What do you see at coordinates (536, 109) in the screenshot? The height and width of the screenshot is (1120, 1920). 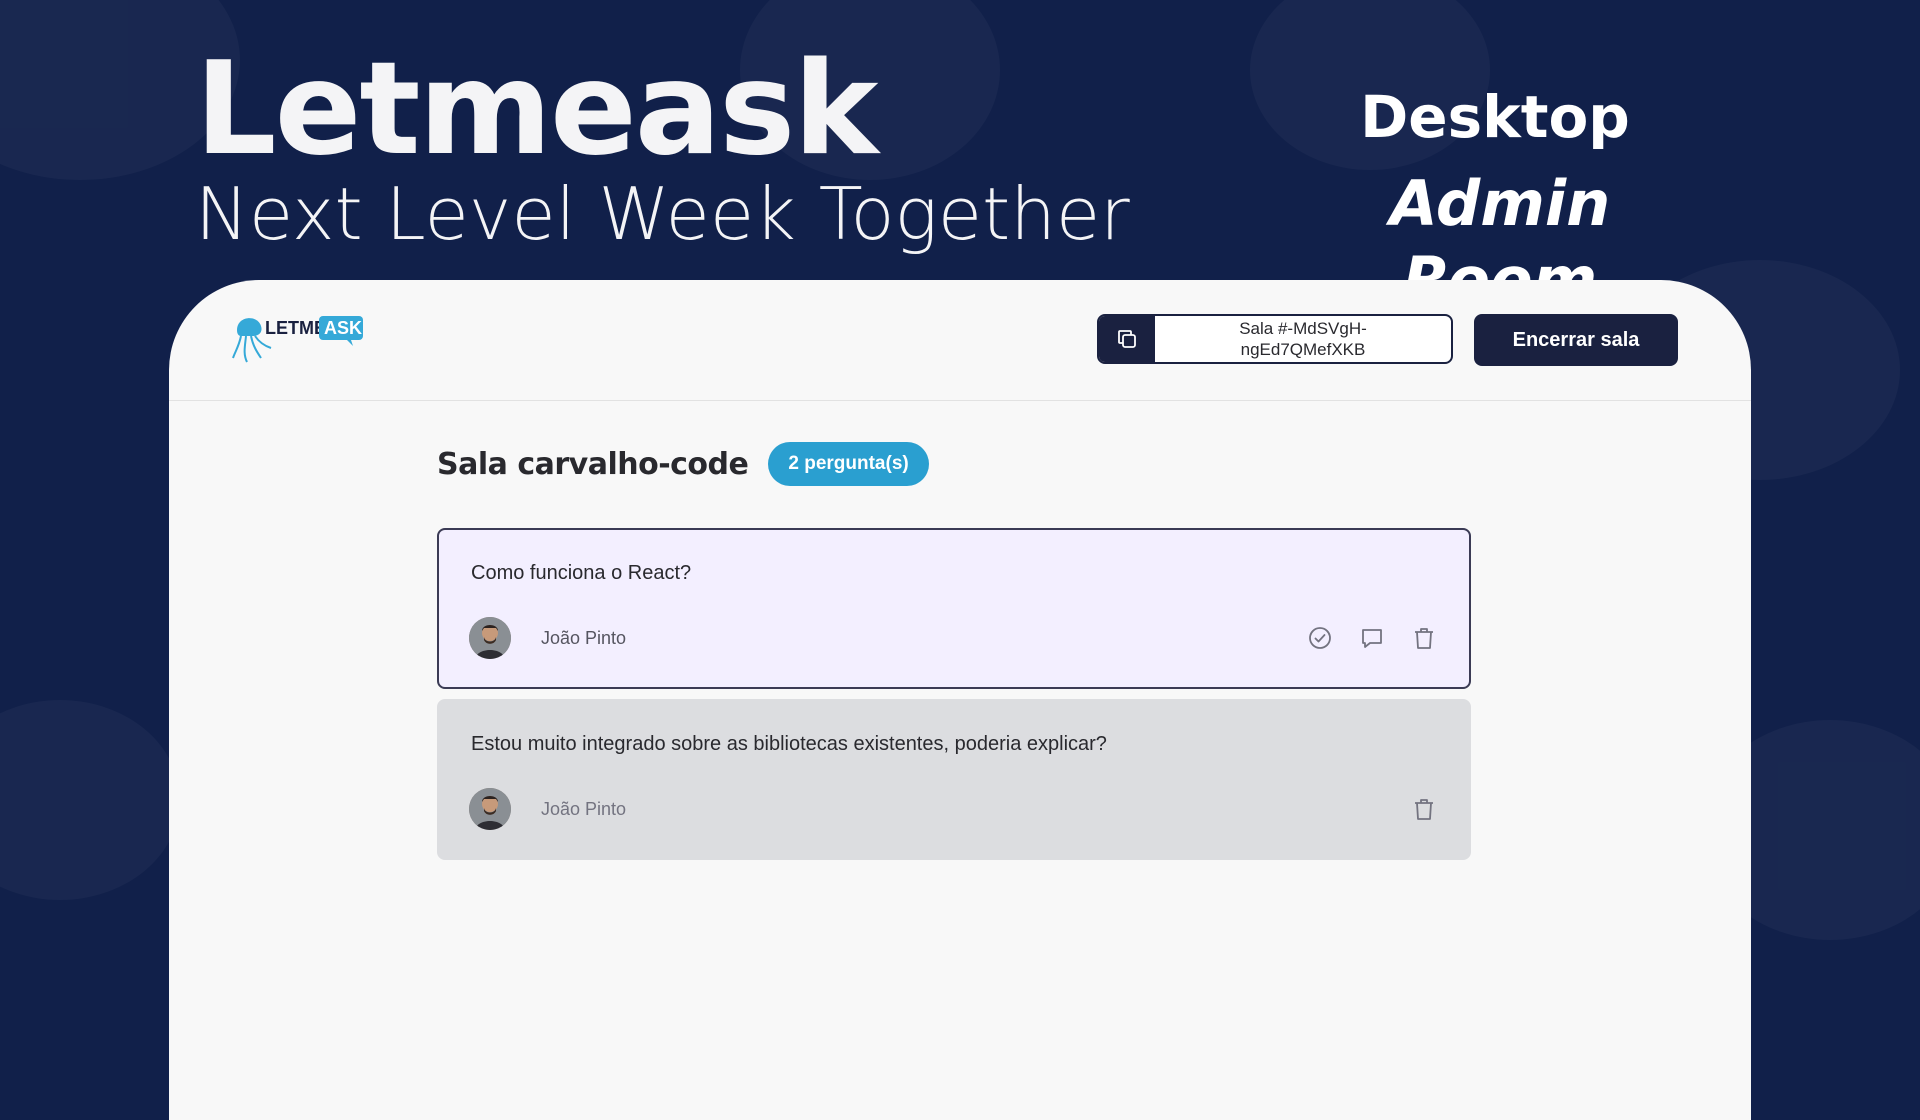 I see `banner-title: Letmeask` at bounding box center [536, 109].